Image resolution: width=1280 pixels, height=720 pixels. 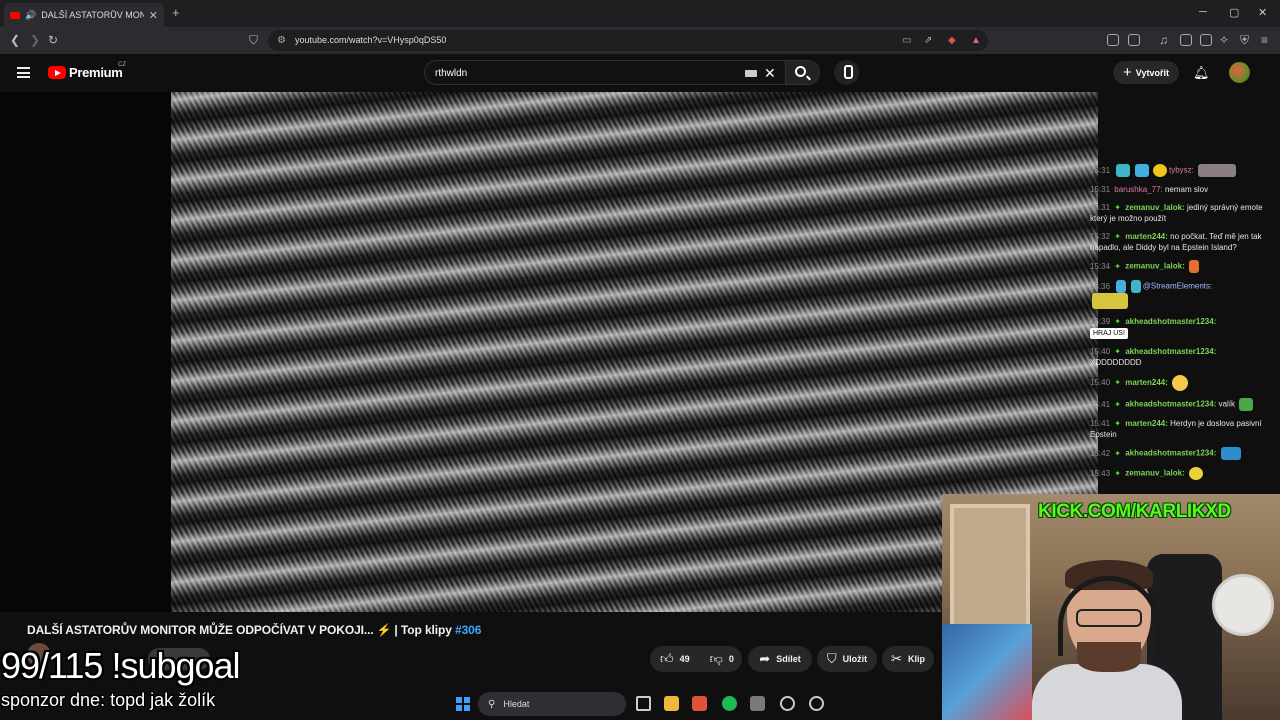 I want to click on chat-time: 15:32, so click(x=1100, y=236).